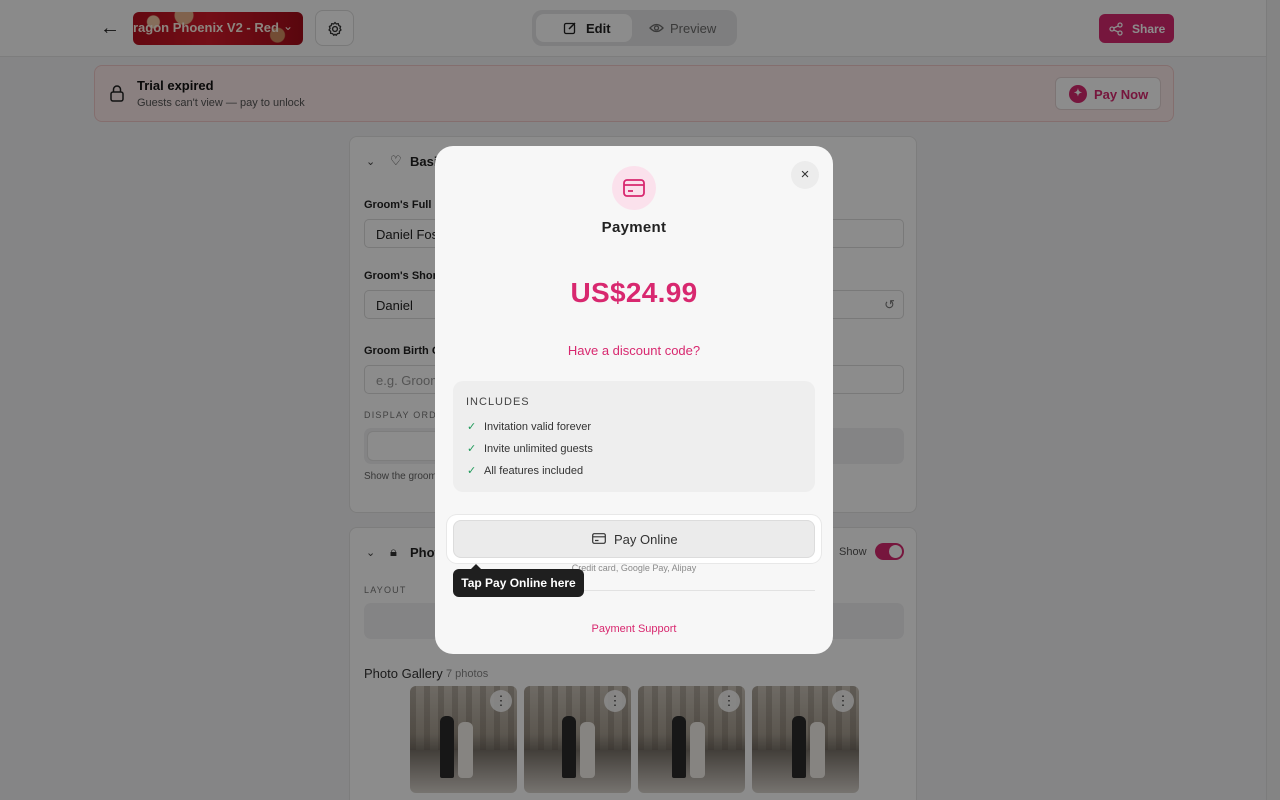 This screenshot has height=800, width=1280. I want to click on modal-title: Payment, so click(634, 227).